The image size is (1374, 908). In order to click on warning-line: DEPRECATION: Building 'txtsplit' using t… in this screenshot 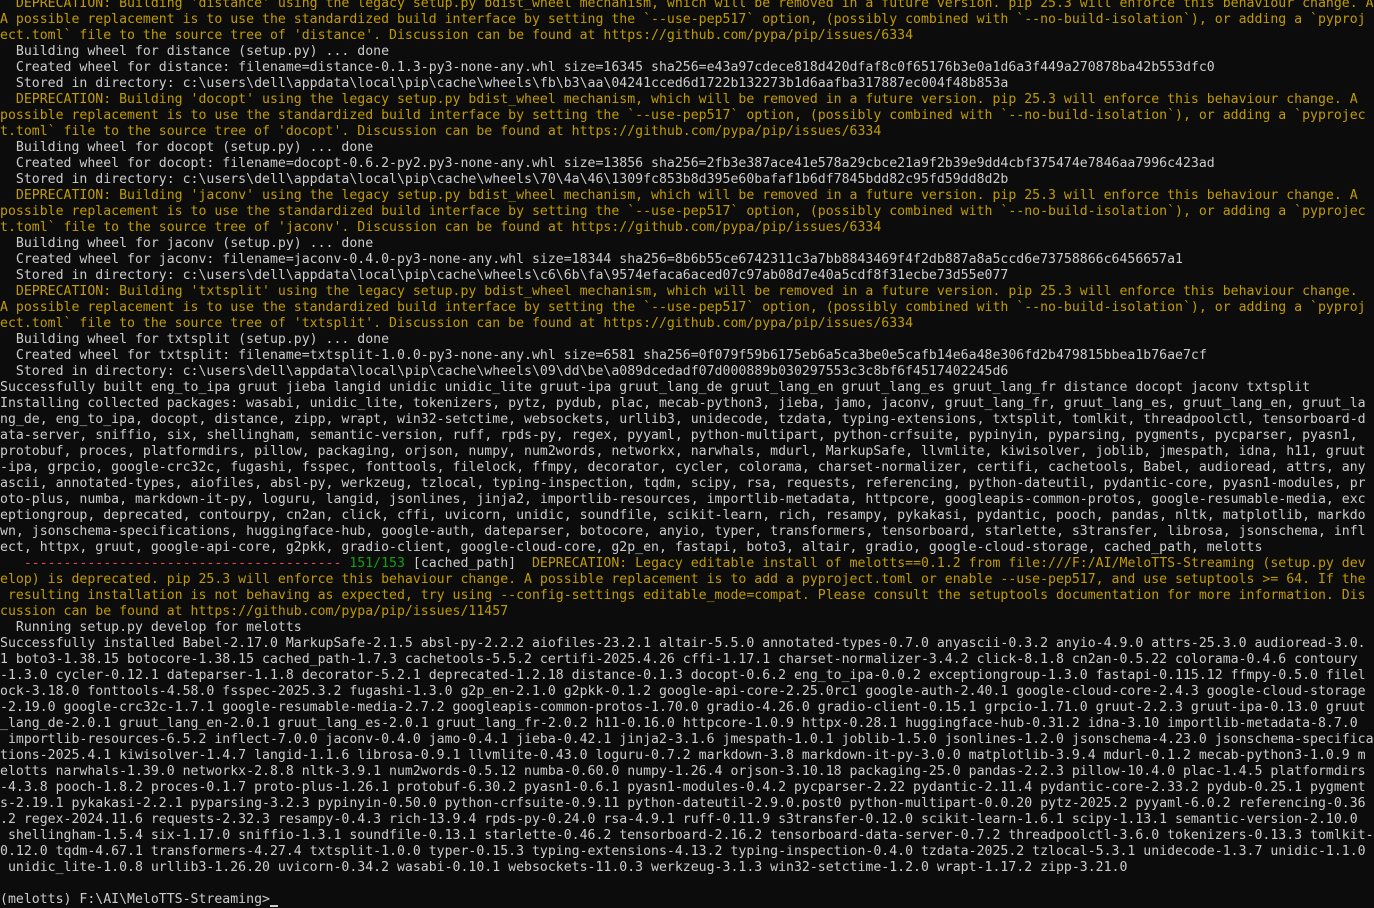, I will do `click(679, 291)`.